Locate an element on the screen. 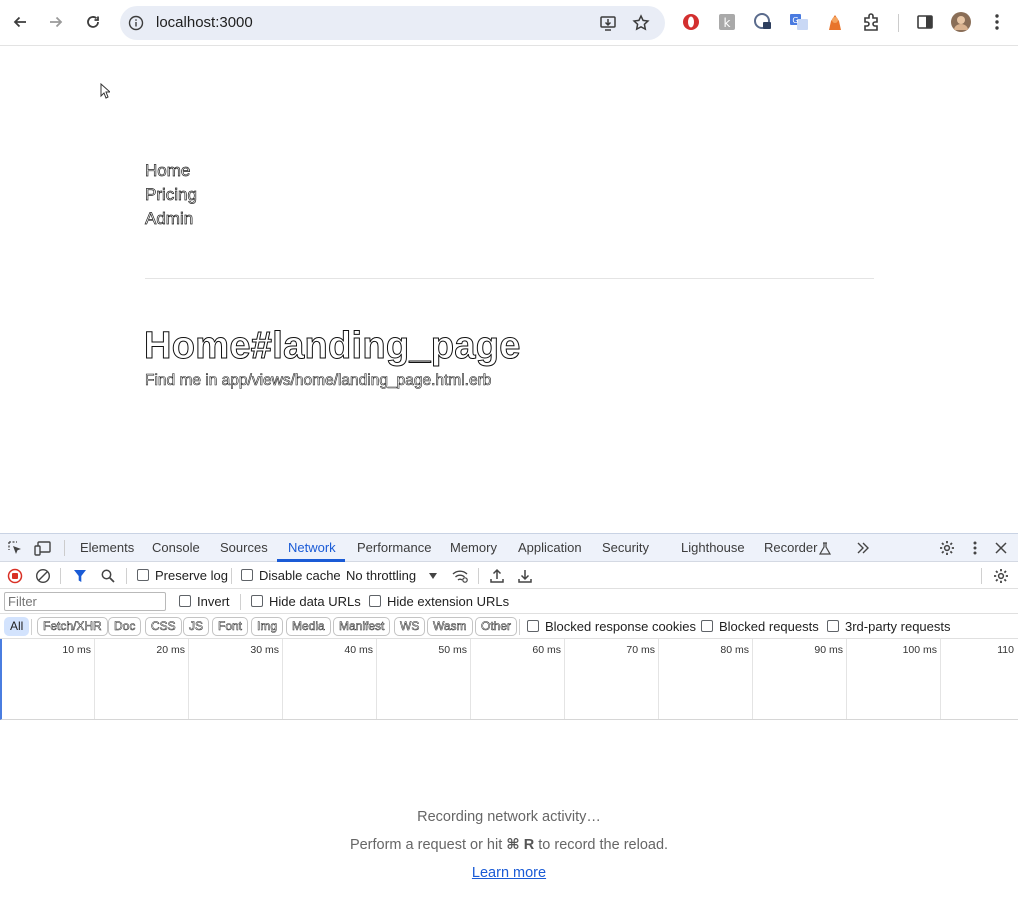 The image size is (1018, 924). device-toolbar-icon is located at coordinates (43, 548).